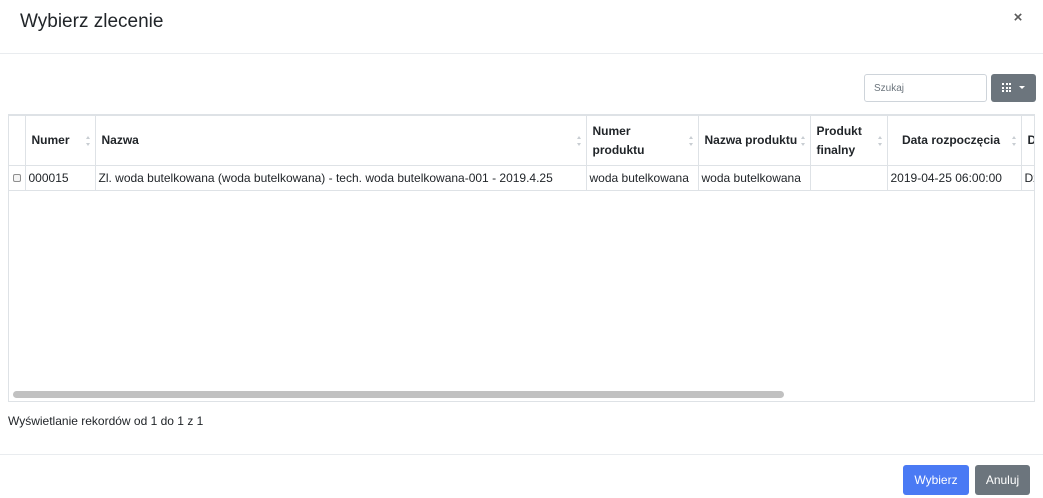 The height and width of the screenshot is (498, 1043). I want to click on row-checkbox, so click(16, 178).